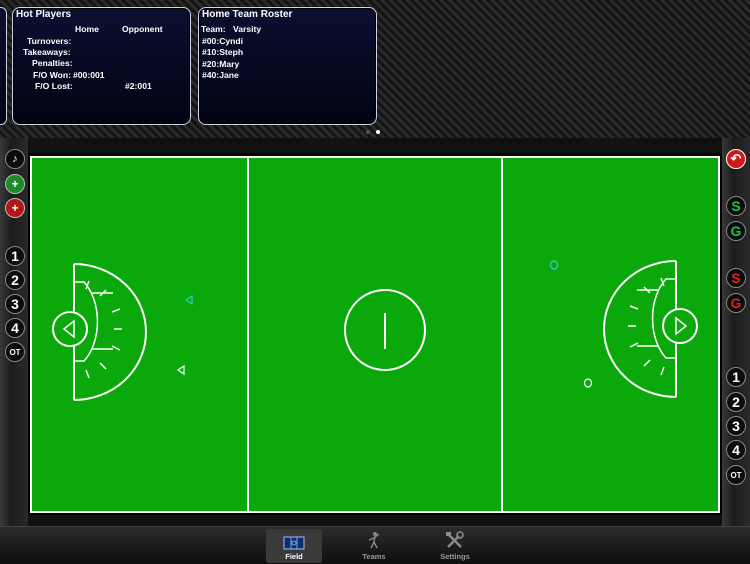  Describe the element at coordinates (213, 29) in the screenshot. I see `roster-team-label: Team:` at that location.